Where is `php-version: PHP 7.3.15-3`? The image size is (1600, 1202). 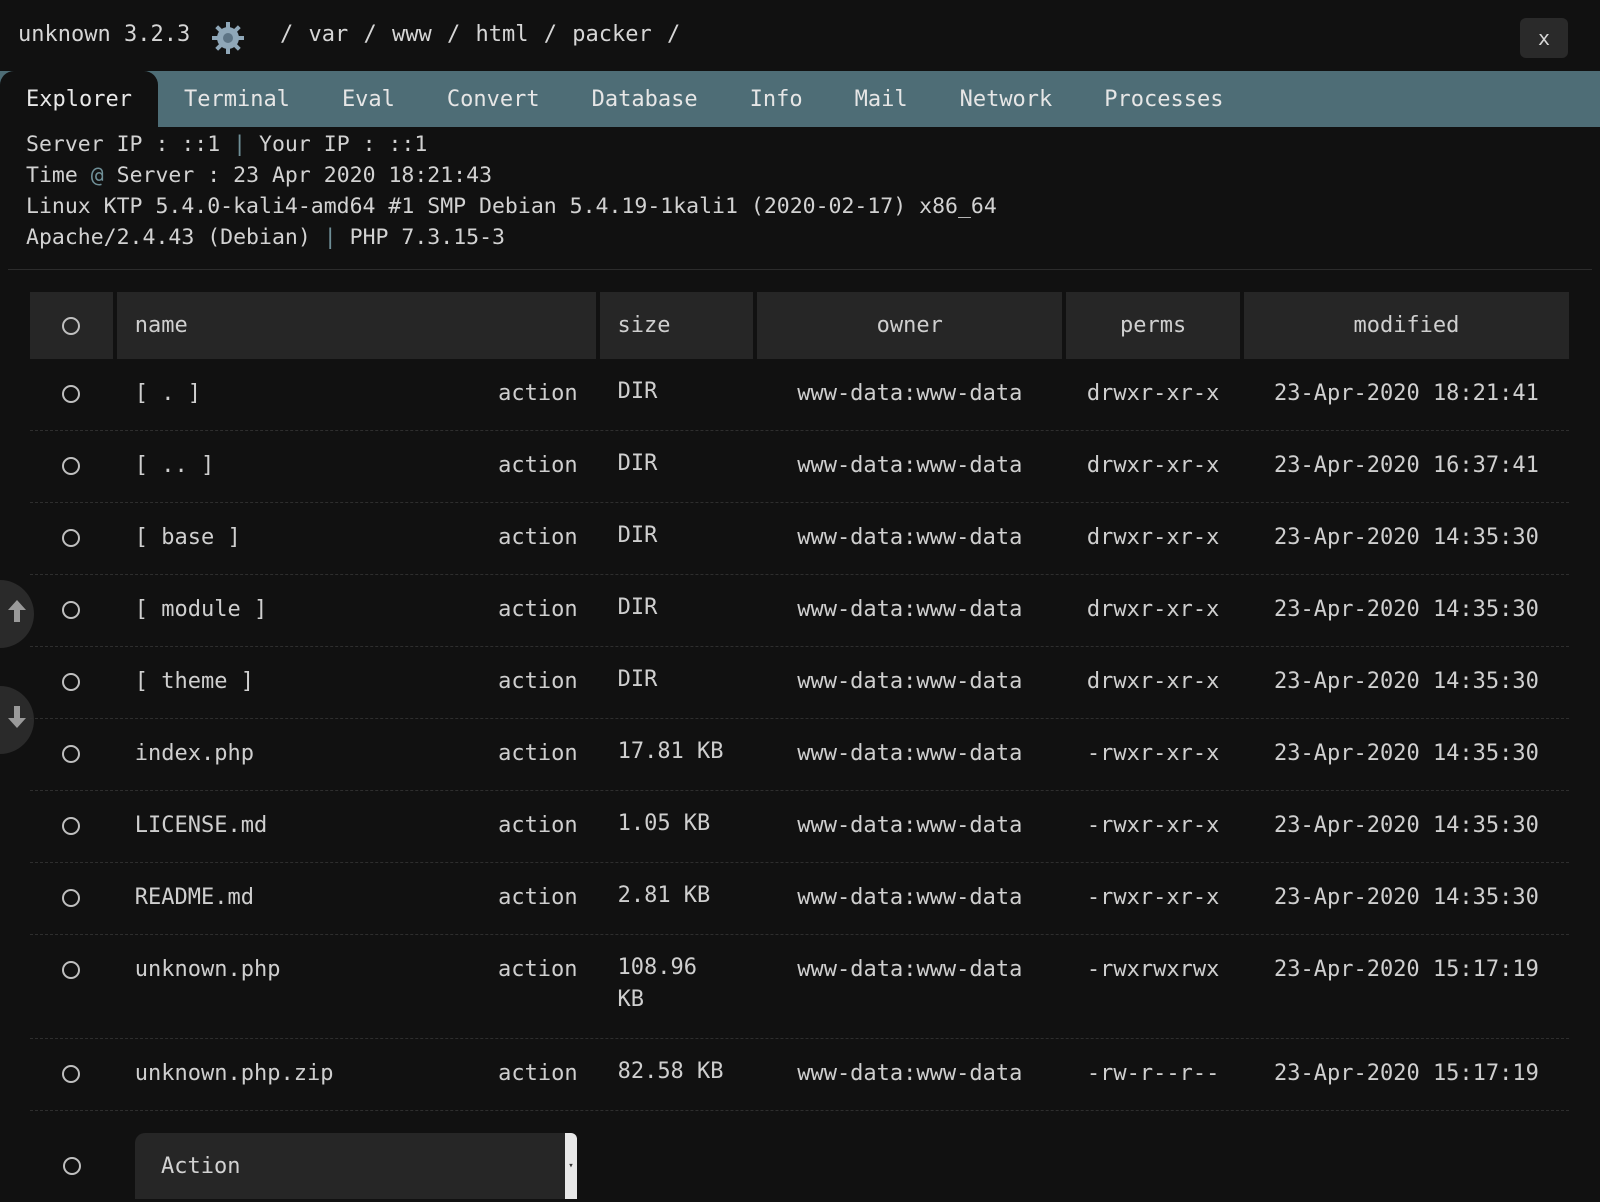 php-version: PHP 7.3.15-3 is located at coordinates (427, 237).